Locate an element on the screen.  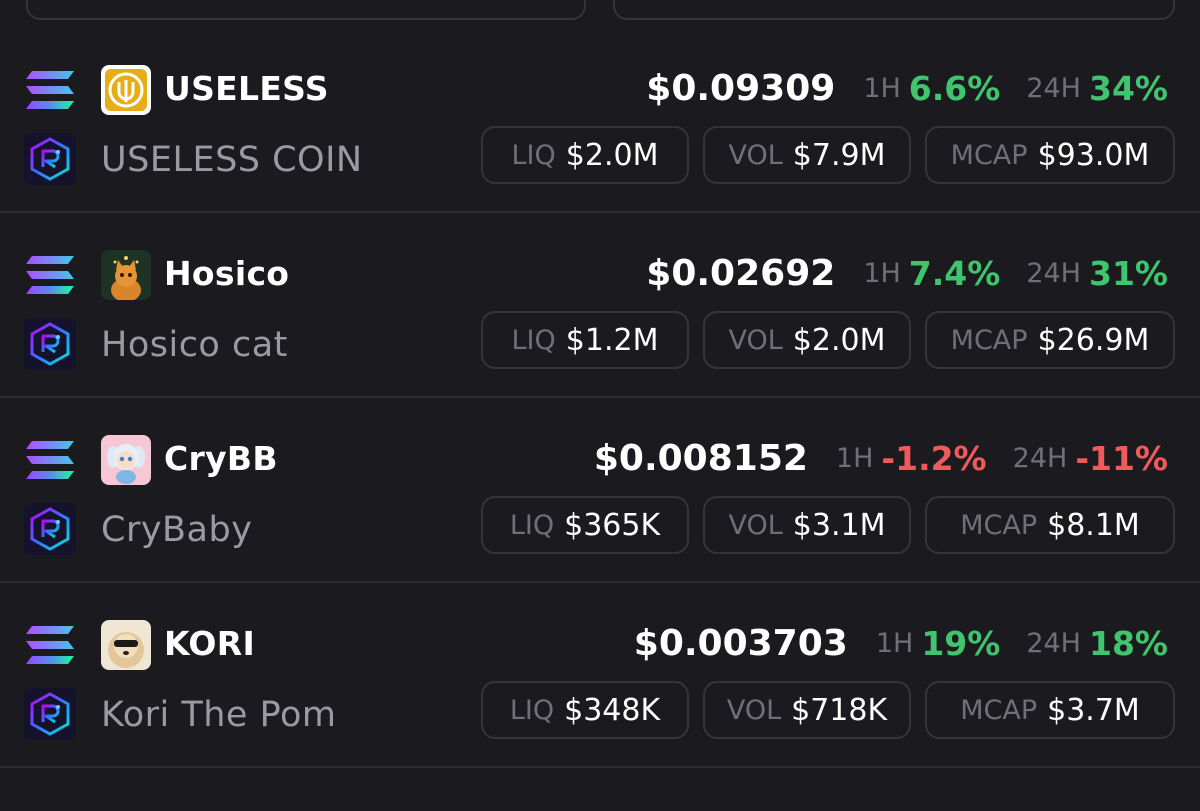
liq-value: $2.0M is located at coordinates (612, 155).